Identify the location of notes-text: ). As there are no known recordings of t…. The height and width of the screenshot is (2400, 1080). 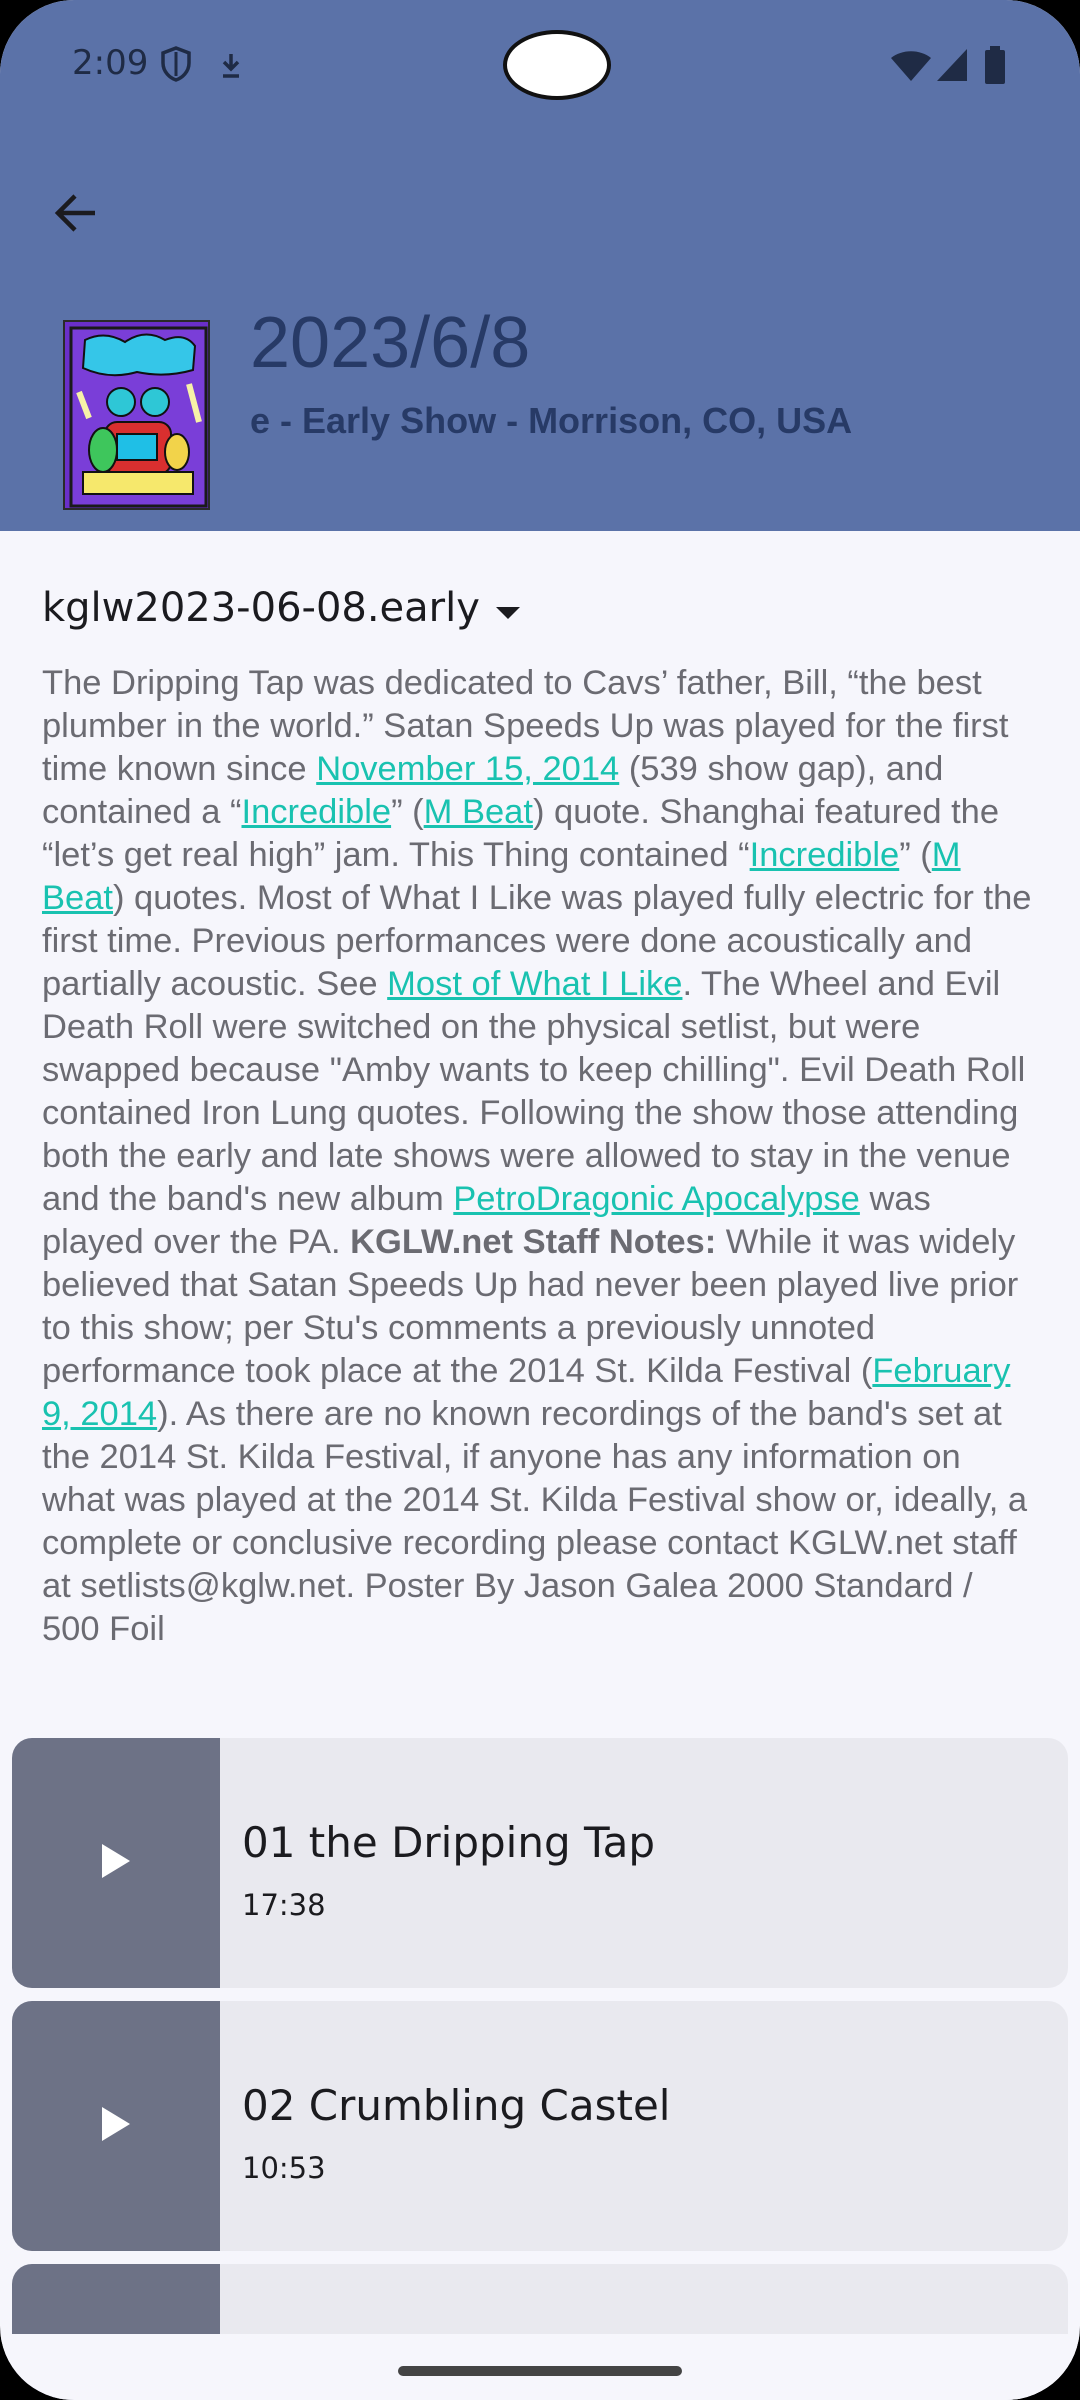
(535, 1521).